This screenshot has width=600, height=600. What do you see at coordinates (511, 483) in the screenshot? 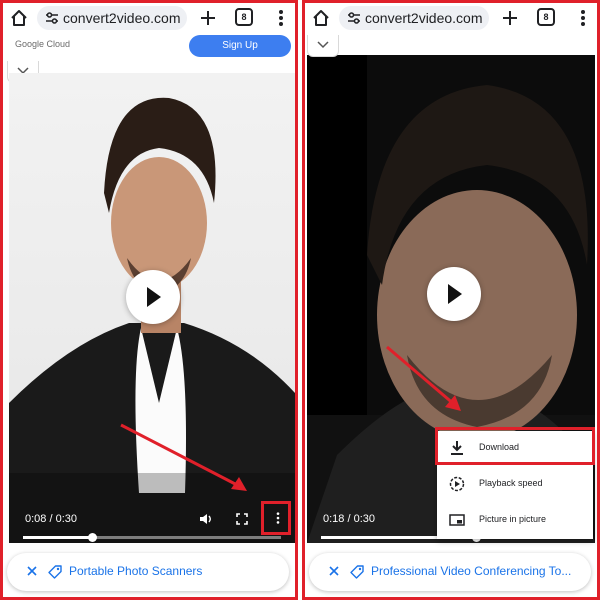
I see `menu-item-label: Playback speed` at bounding box center [511, 483].